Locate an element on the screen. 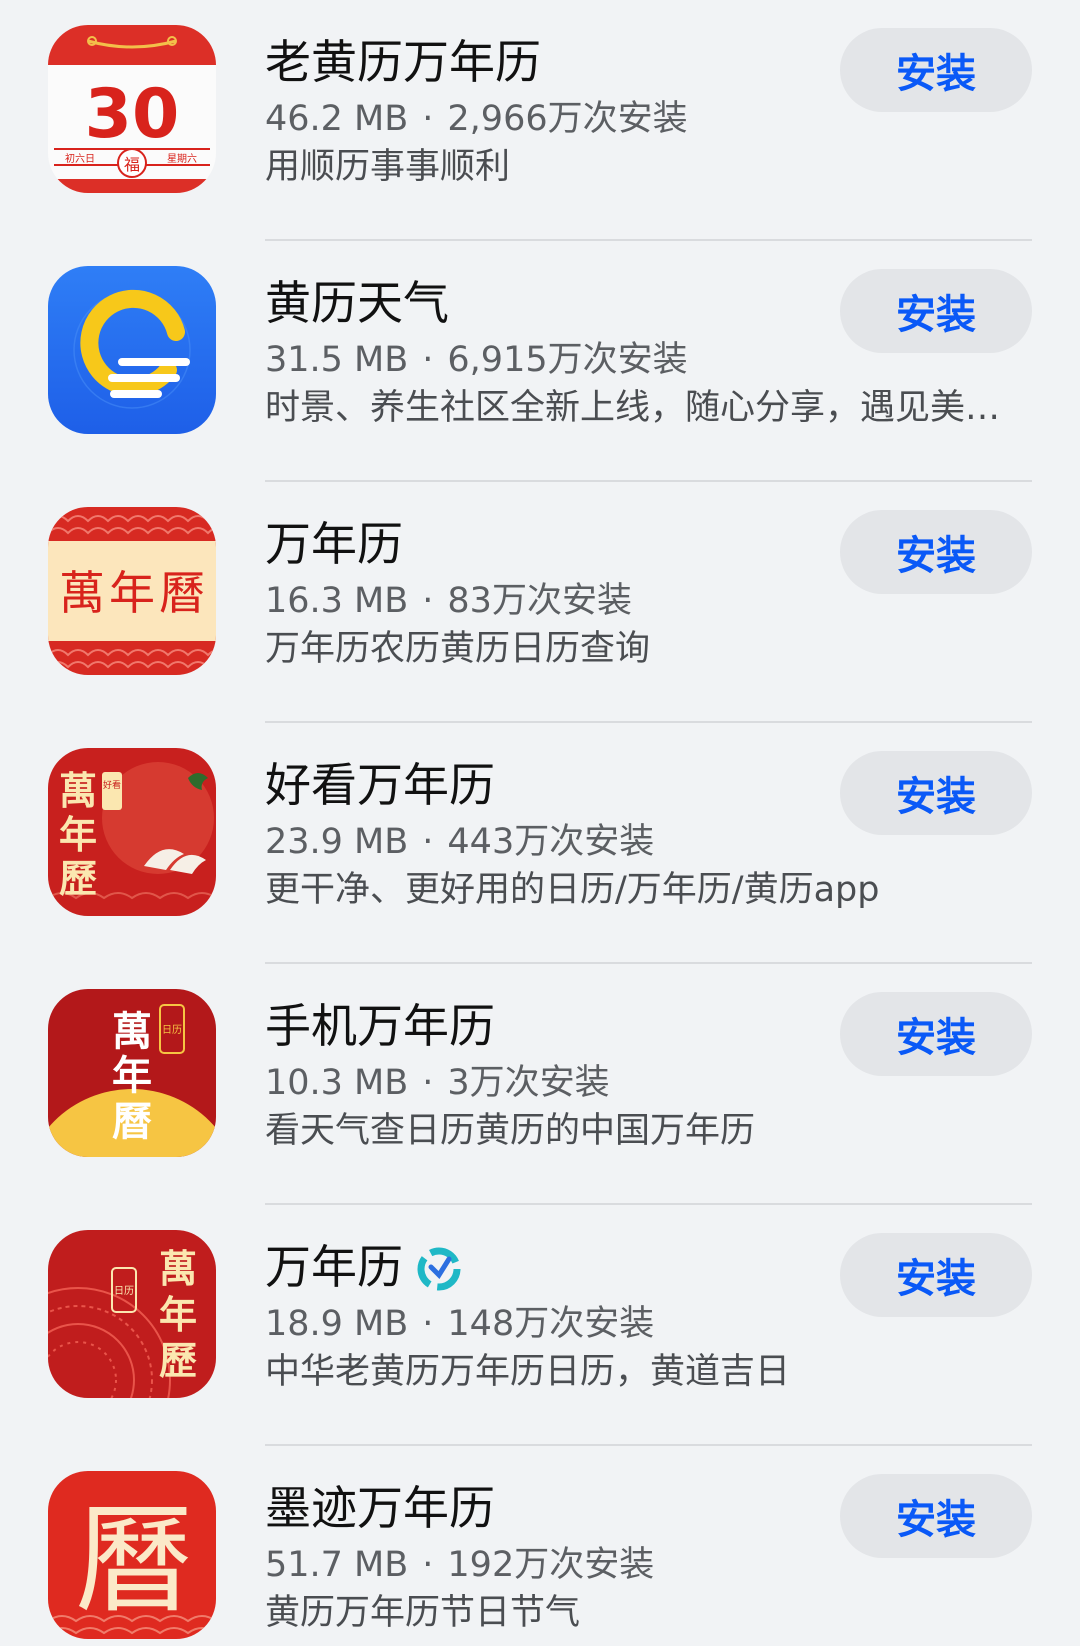 The height and width of the screenshot is (1646, 1080). app-installs: 148万次安装 is located at coordinates (551, 1324).